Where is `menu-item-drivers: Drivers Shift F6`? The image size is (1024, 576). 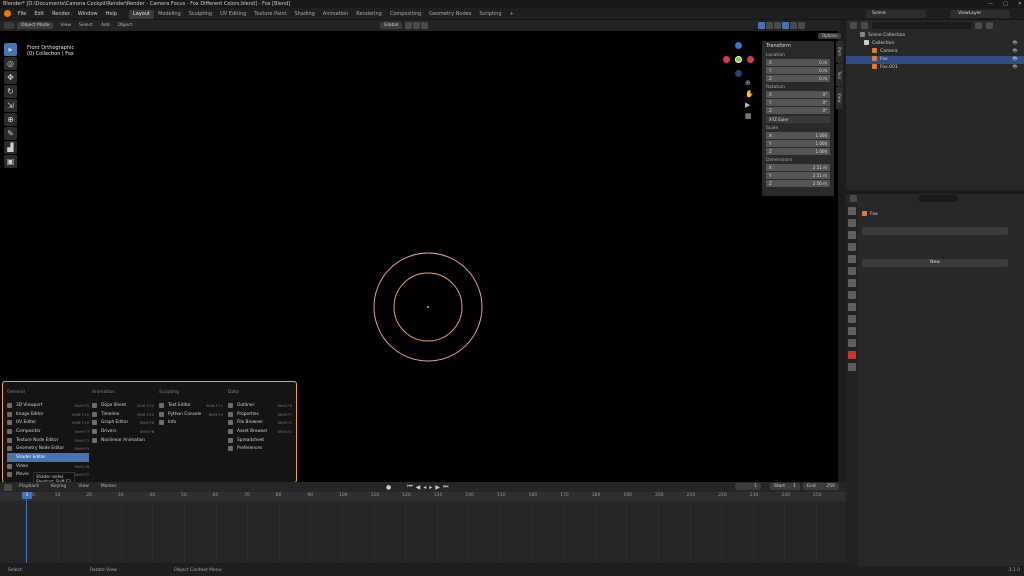
menu-item-drivers: Drivers Shift F6 is located at coordinates (123, 431).